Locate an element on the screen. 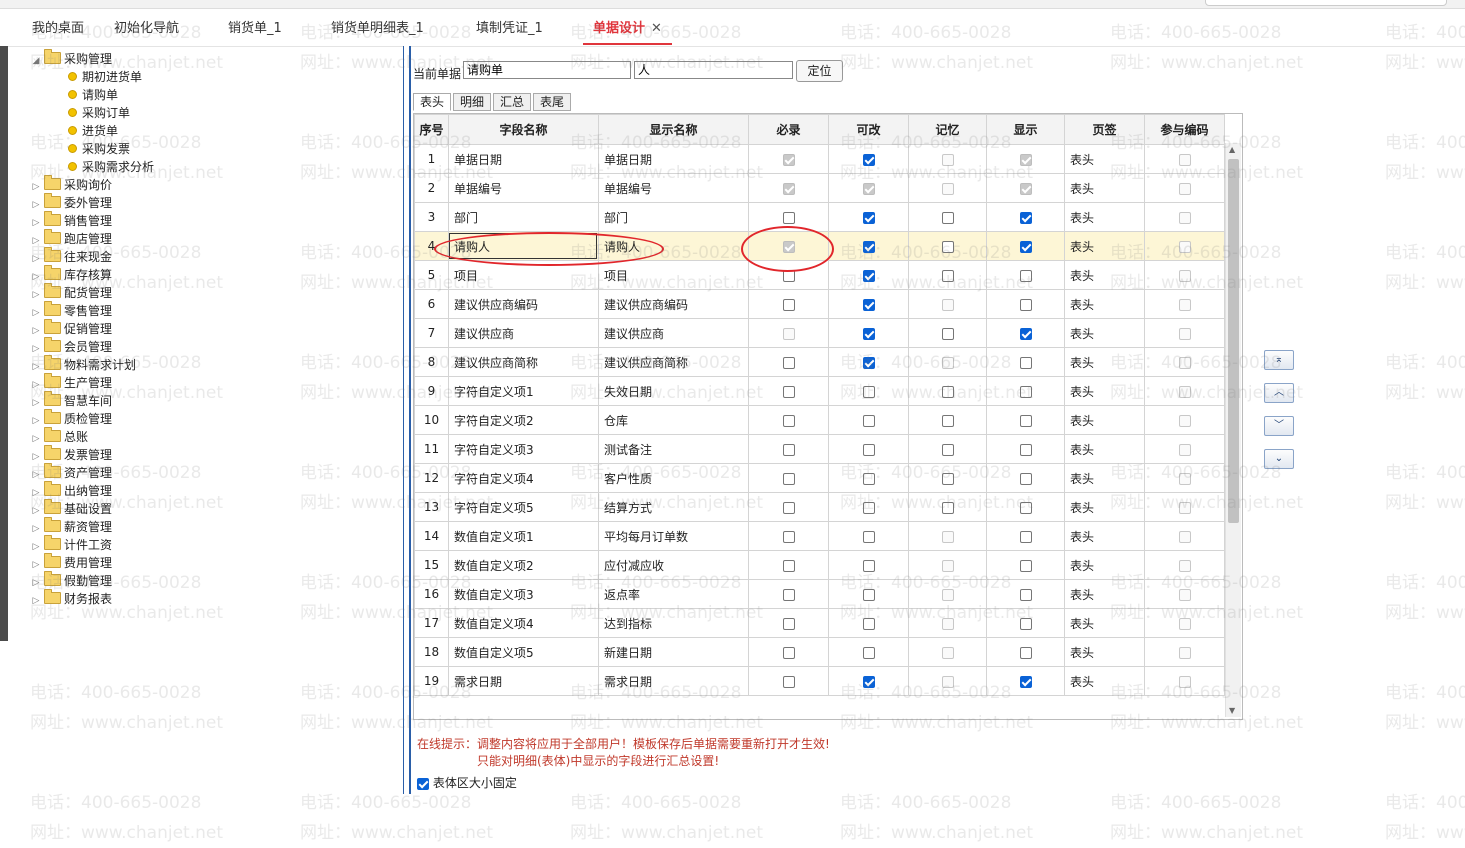  grid-scrollbar: ▲ ▼ is located at coordinates (1233, 430).